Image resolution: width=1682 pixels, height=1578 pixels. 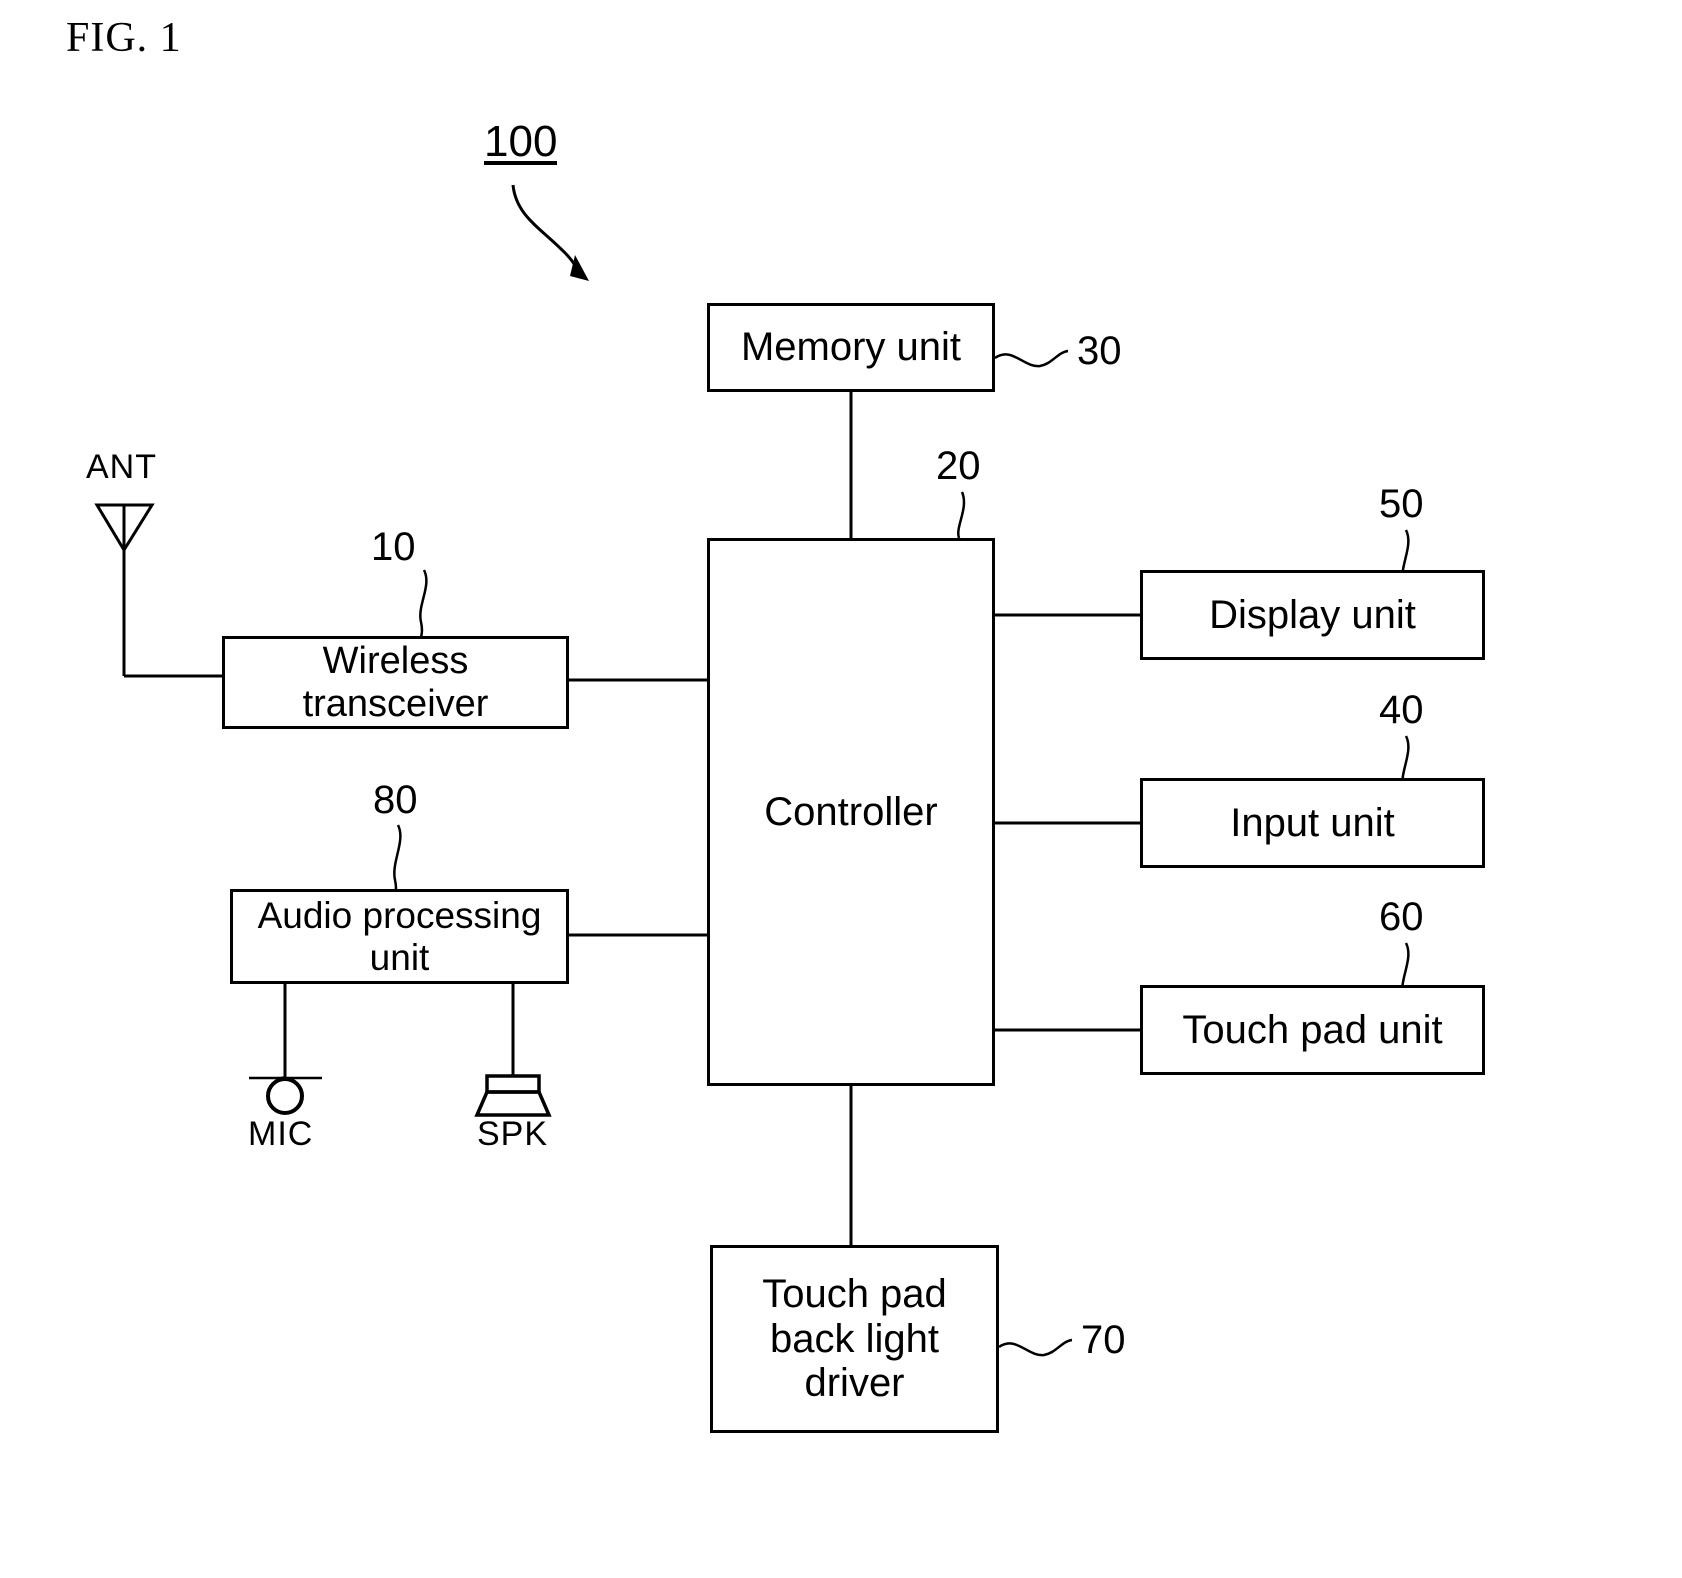 I want to click on block-wireless-transceiver: Wireless transceiver, so click(x=395, y=682).